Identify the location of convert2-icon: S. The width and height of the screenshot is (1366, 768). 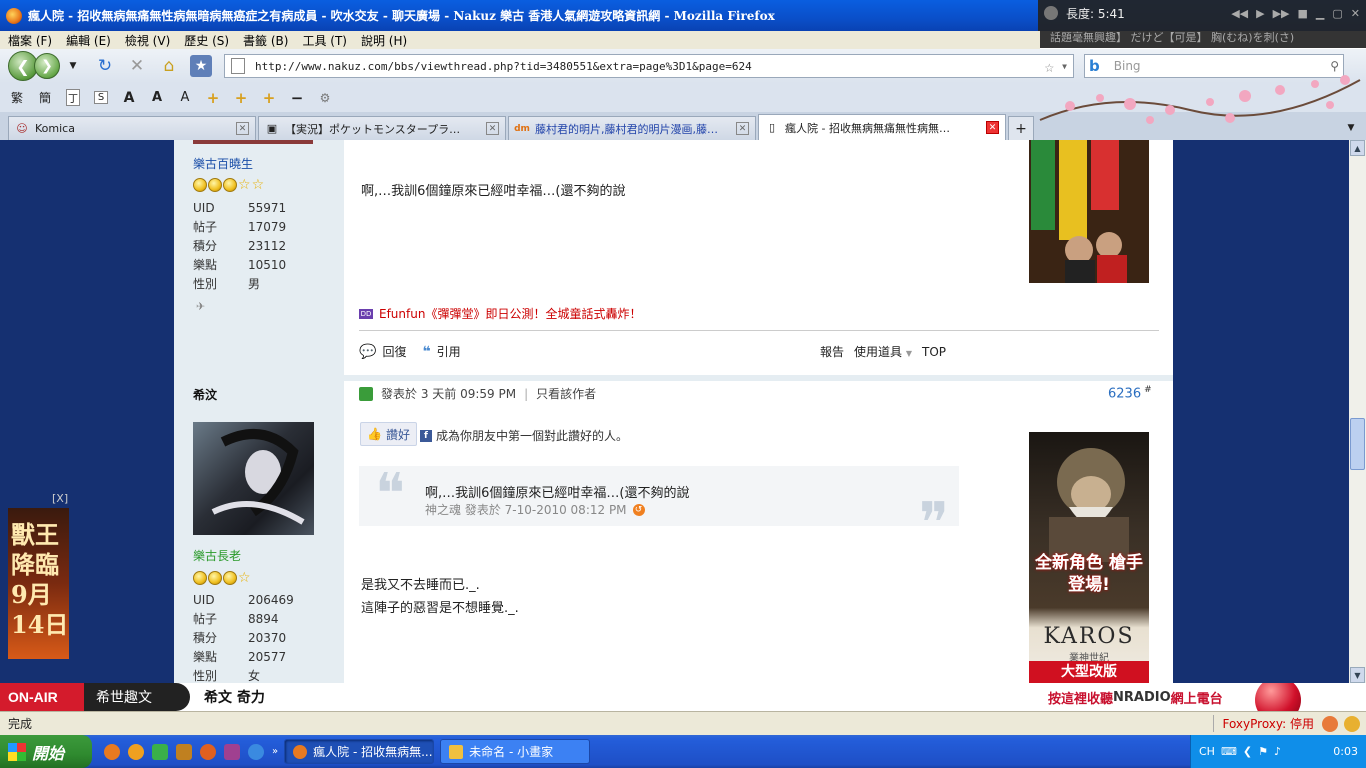
(101, 97).